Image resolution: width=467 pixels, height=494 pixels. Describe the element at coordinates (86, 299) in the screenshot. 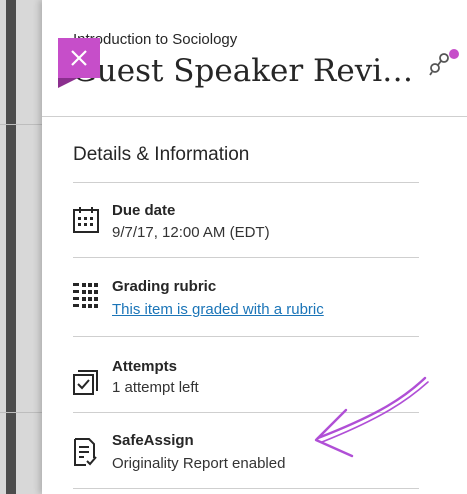

I see `rubric-grid-icon` at that location.